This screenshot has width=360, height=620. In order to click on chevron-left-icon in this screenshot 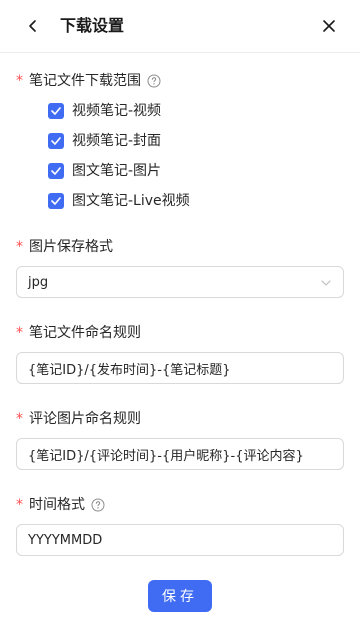, I will do `click(32, 26)`.